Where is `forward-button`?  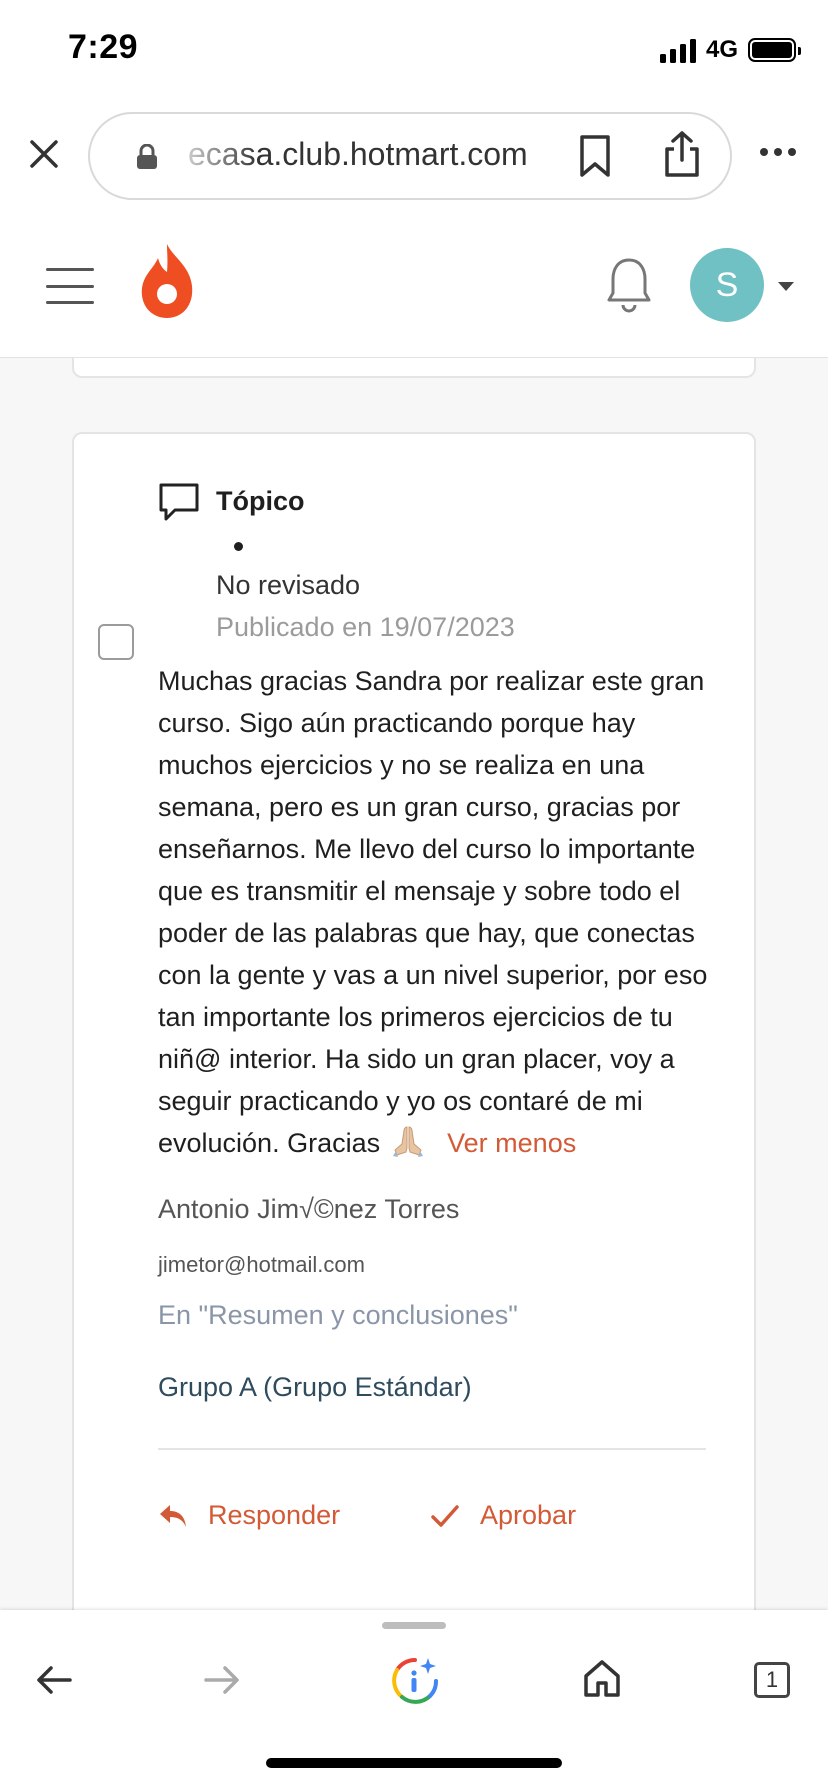 forward-button is located at coordinates (222, 1682).